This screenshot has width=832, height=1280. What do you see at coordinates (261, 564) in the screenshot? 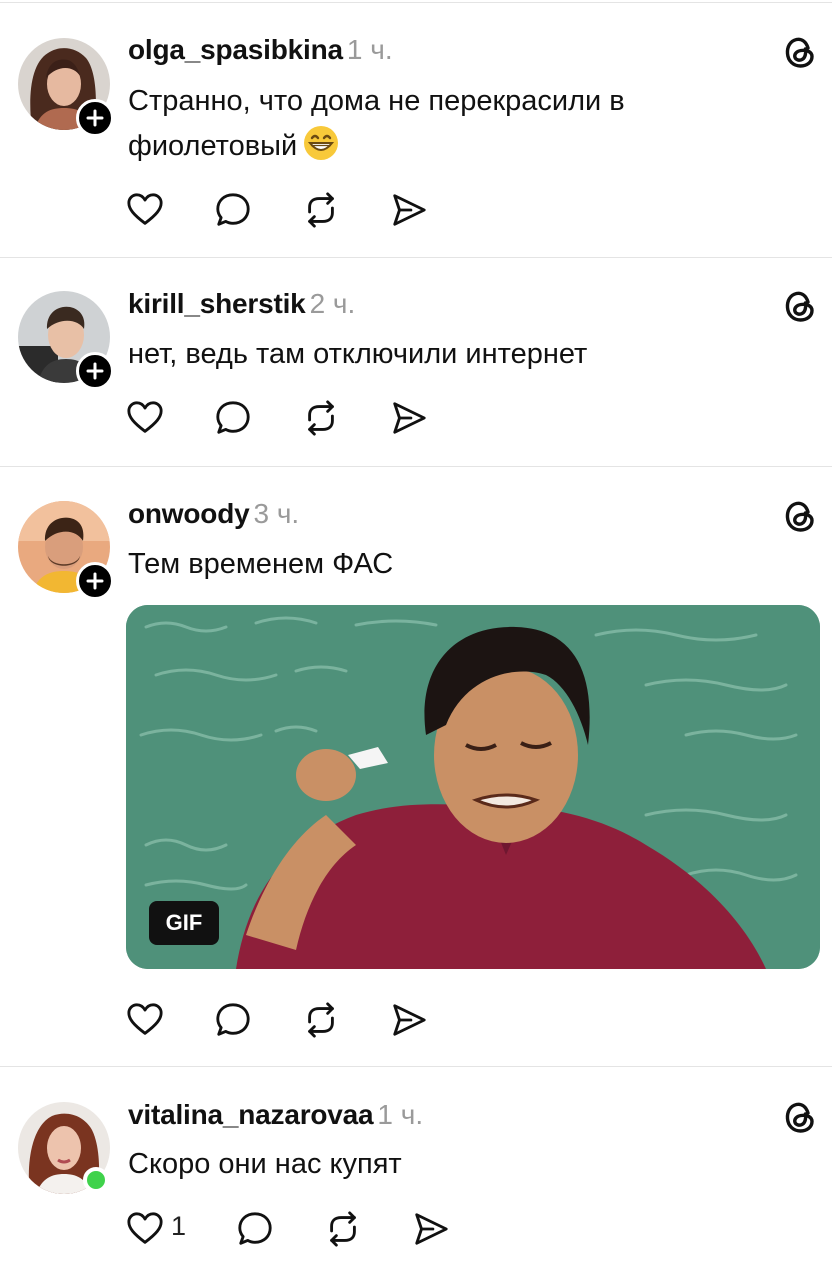
I see `post-text: Тем временем ФАС` at bounding box center [261, 564].